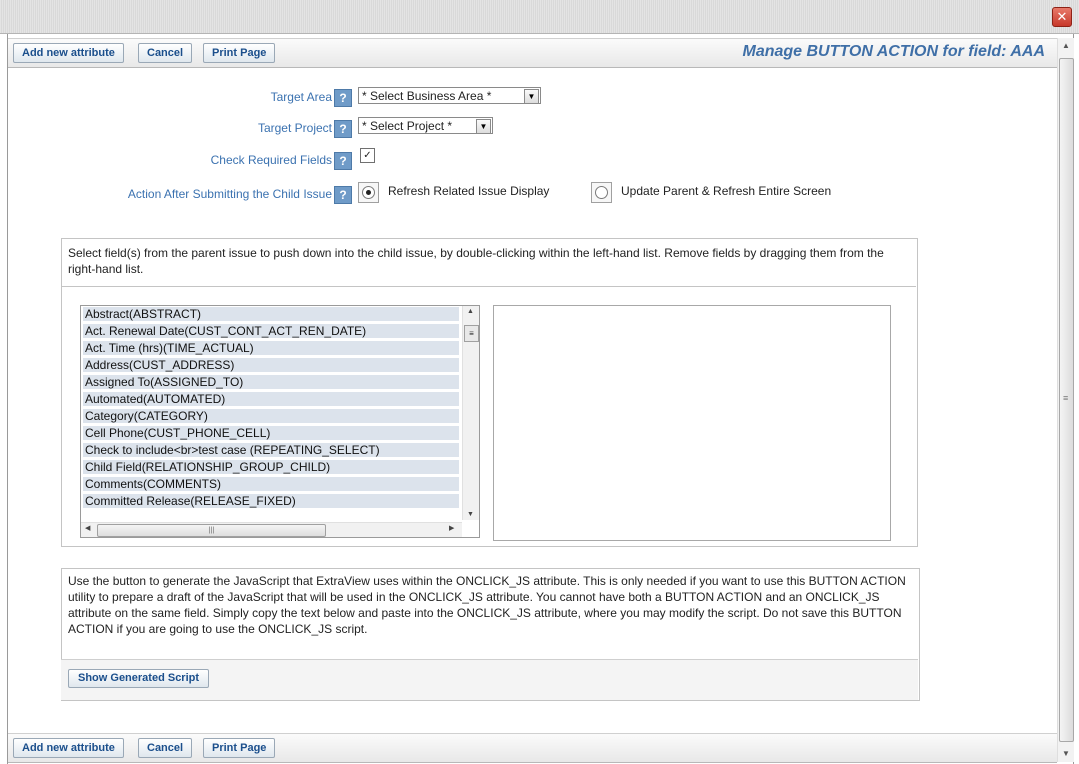 The width and height of the screenshot is (1079, 764). What do you see at coordinates (1062, 17) in the screenshot?
I see `close-icon: ✕` at bounding box center [1062, 17].